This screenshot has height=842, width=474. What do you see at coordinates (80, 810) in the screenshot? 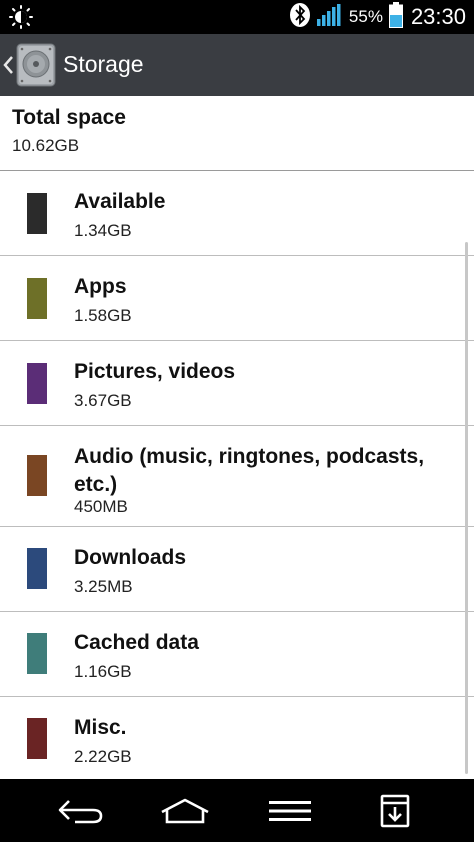
I see `back-icon` at bounding box center [80, 810].